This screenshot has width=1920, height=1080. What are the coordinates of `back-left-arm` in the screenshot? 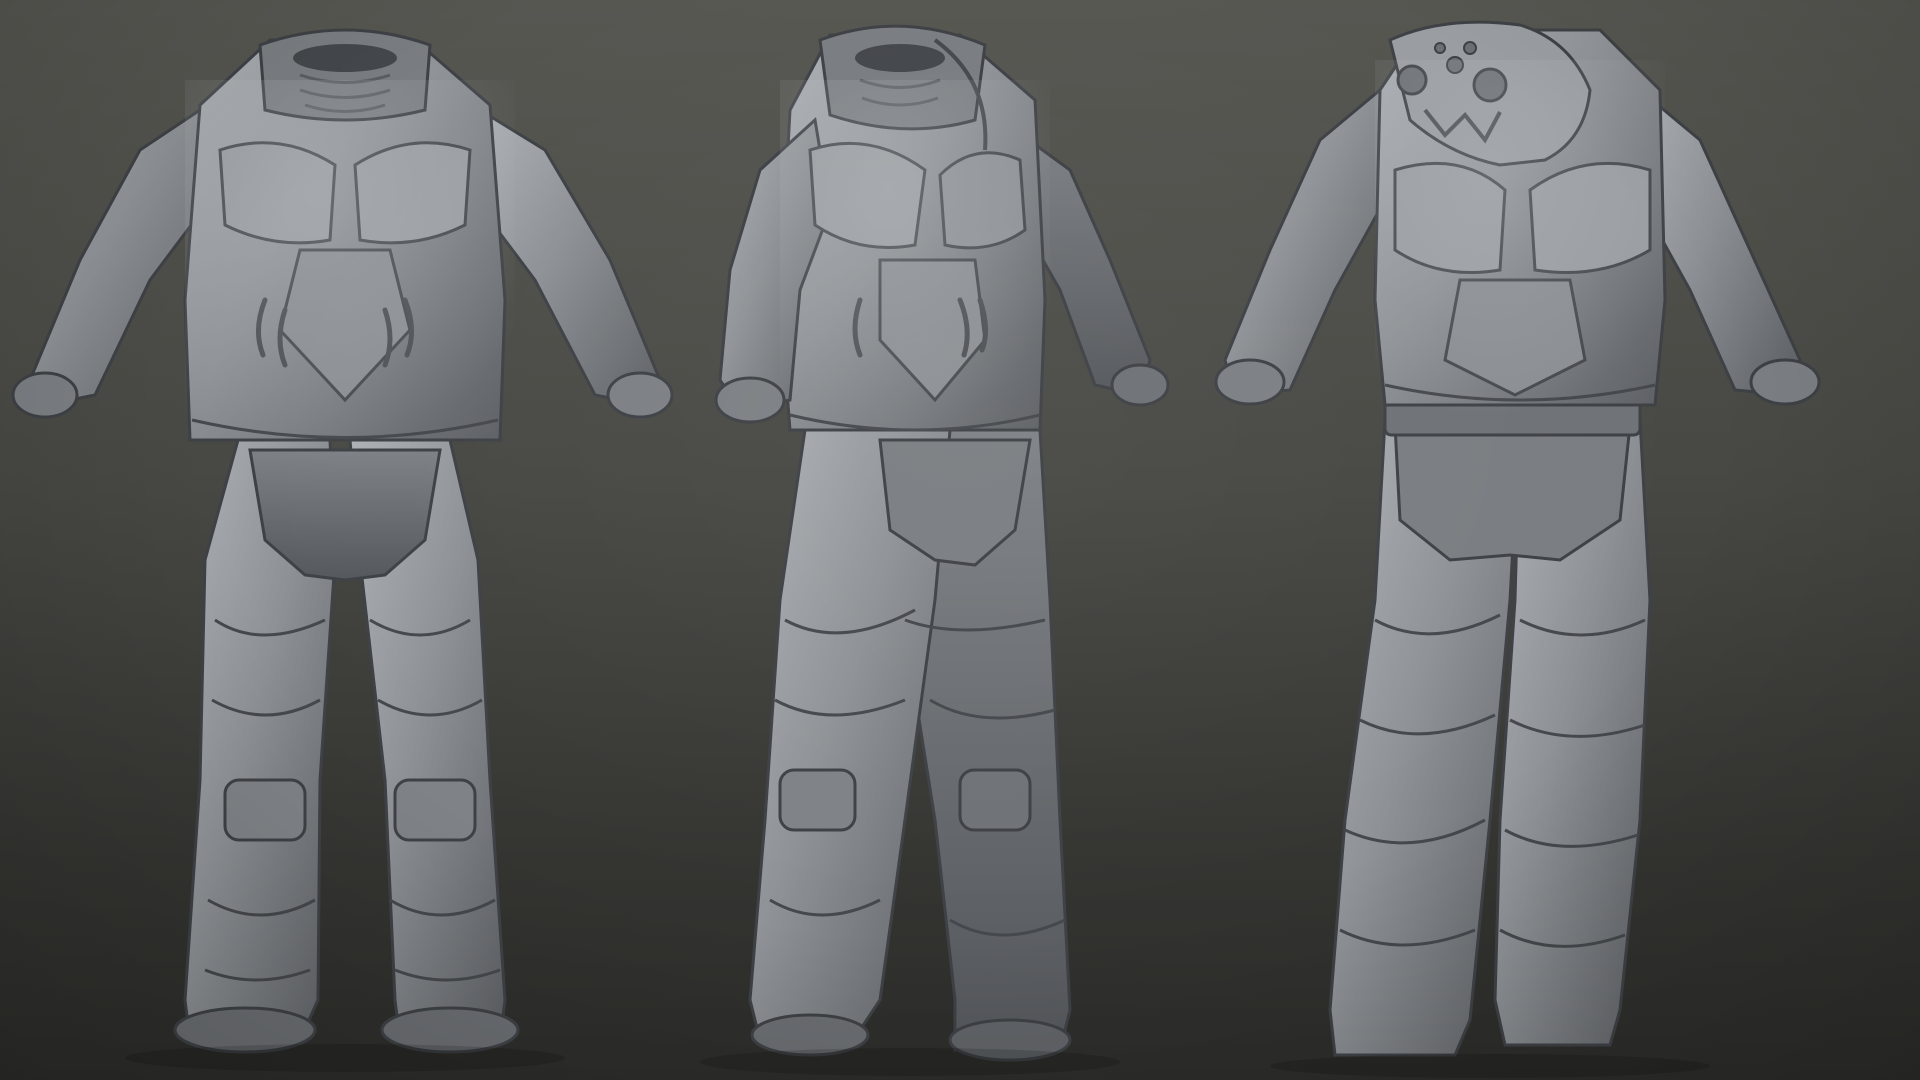 It's located at (1305, 241).